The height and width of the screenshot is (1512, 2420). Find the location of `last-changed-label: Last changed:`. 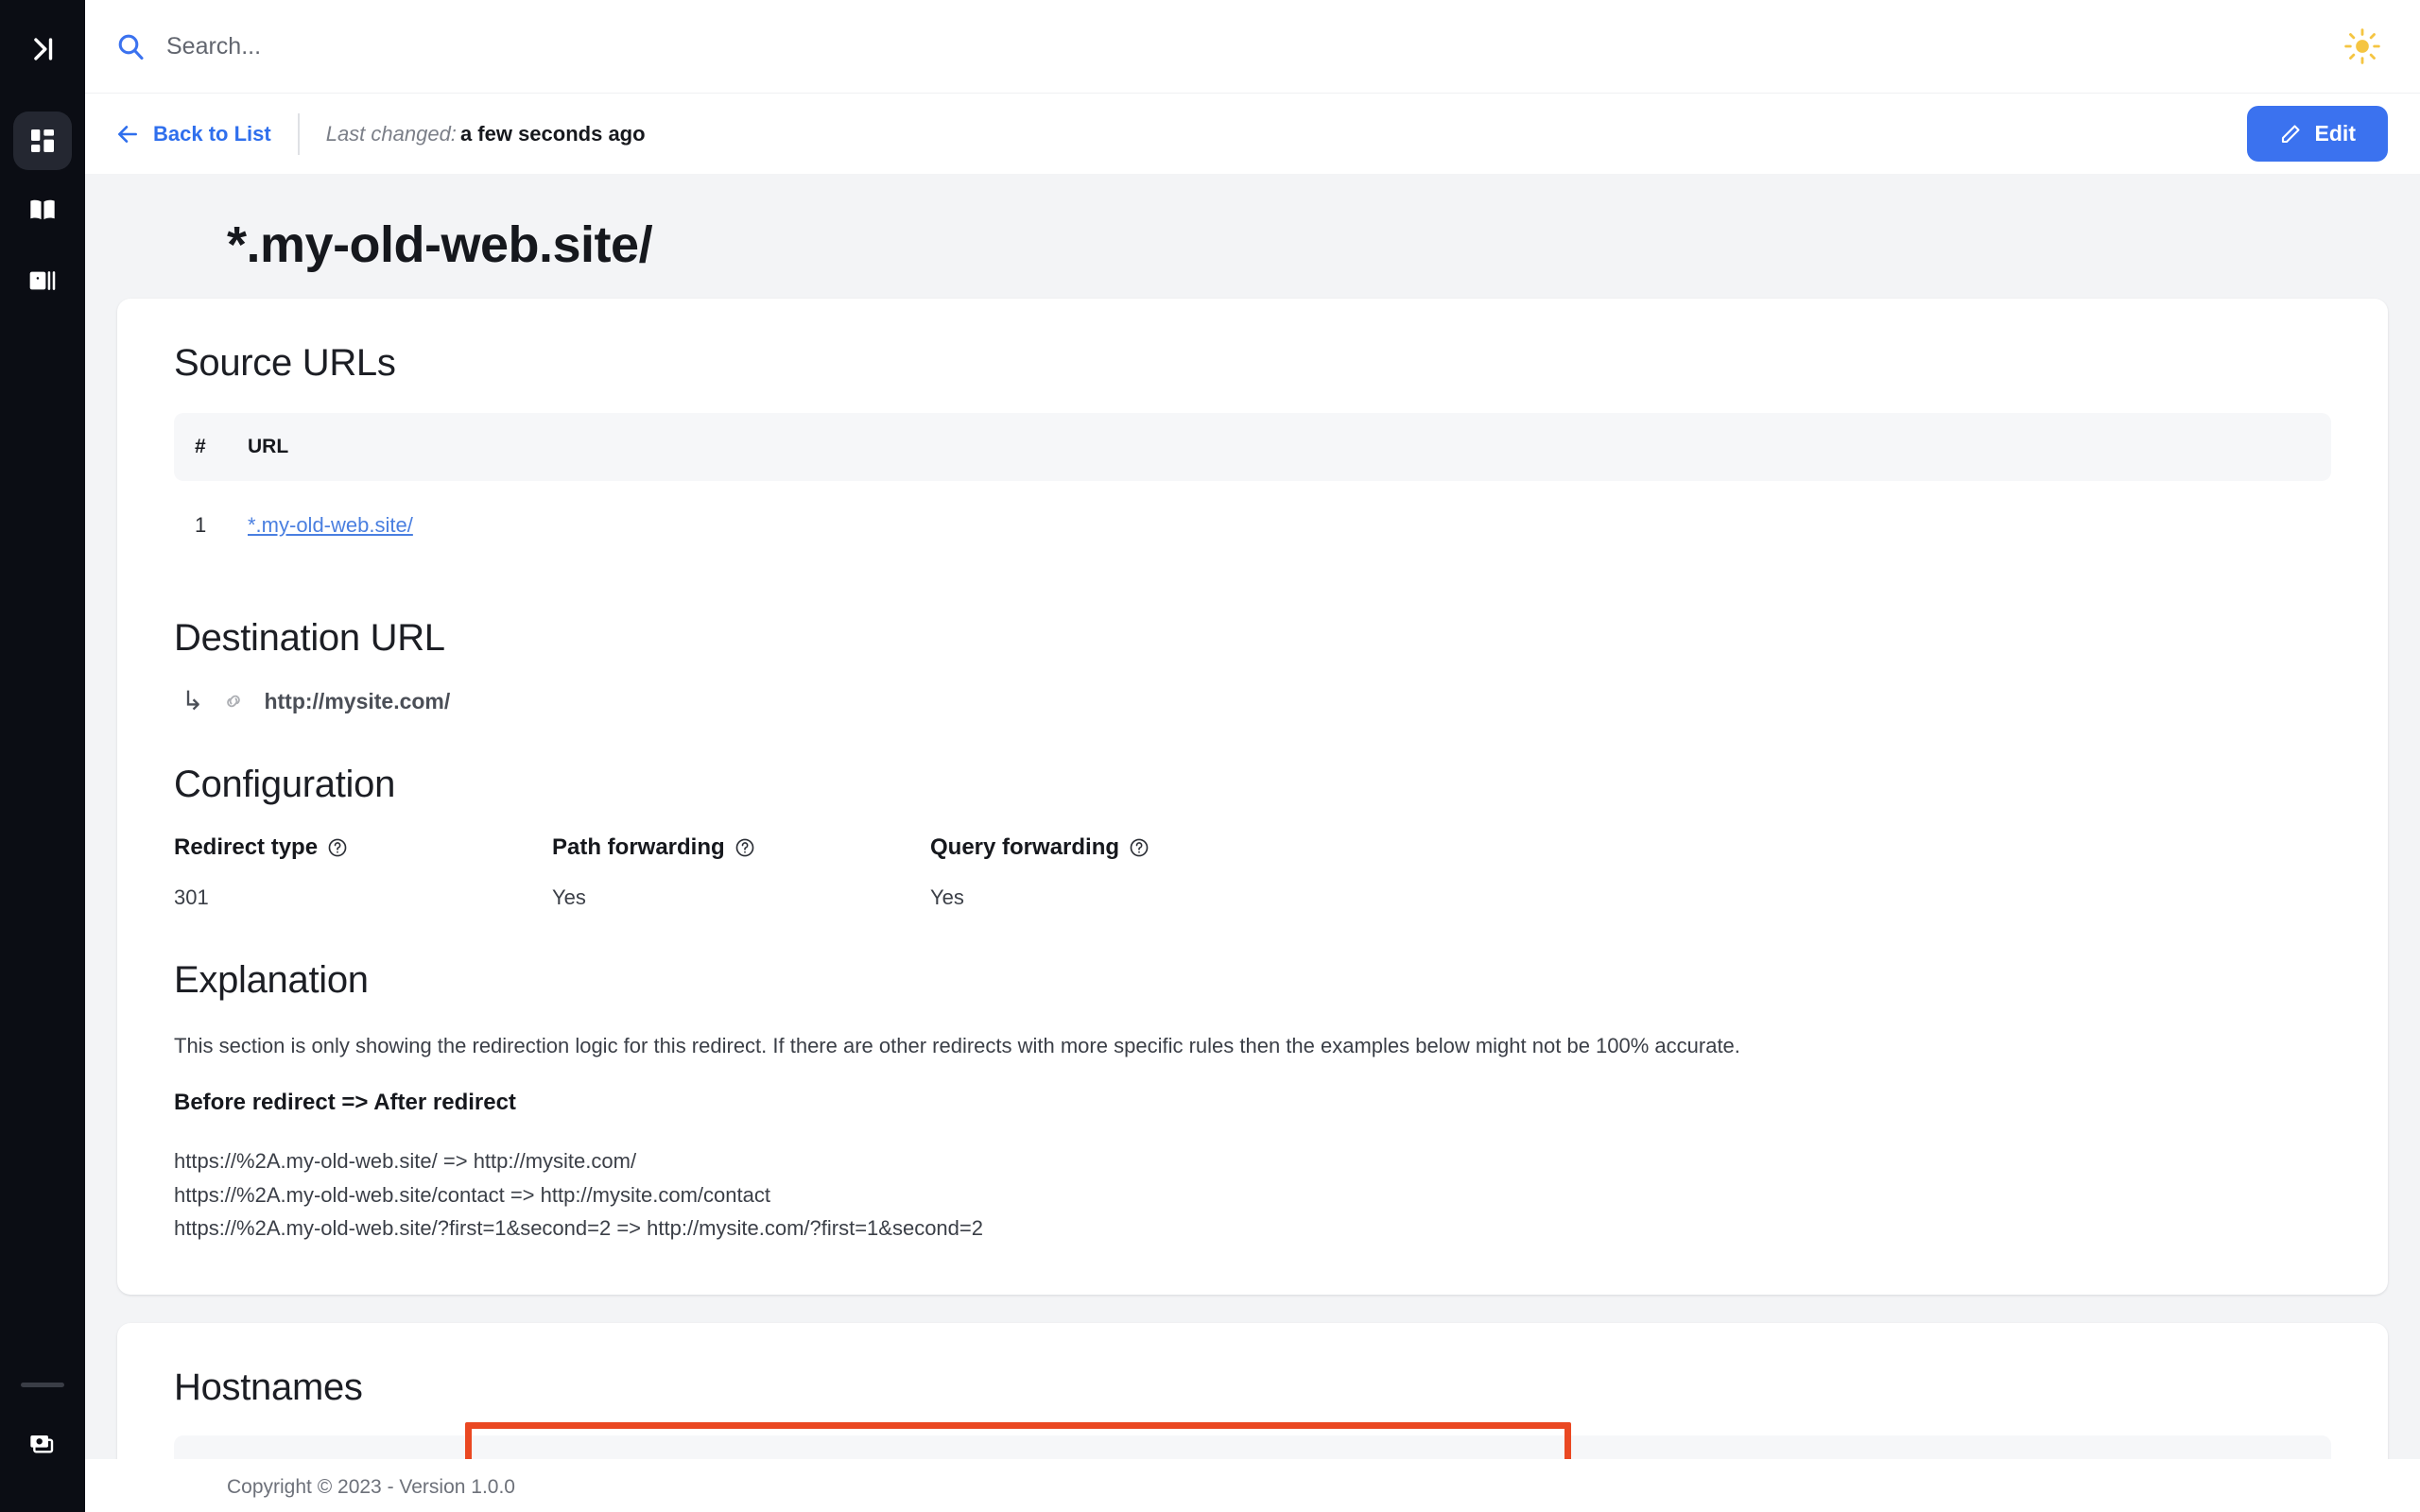

last-changed-label: Last changed: is located at coordinates (391, 133).